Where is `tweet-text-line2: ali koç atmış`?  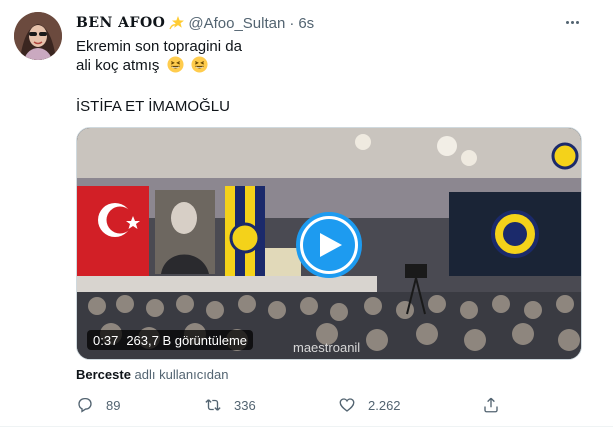 tweet-text-line2: ali koç atmış is located at coordinates (142, 66).